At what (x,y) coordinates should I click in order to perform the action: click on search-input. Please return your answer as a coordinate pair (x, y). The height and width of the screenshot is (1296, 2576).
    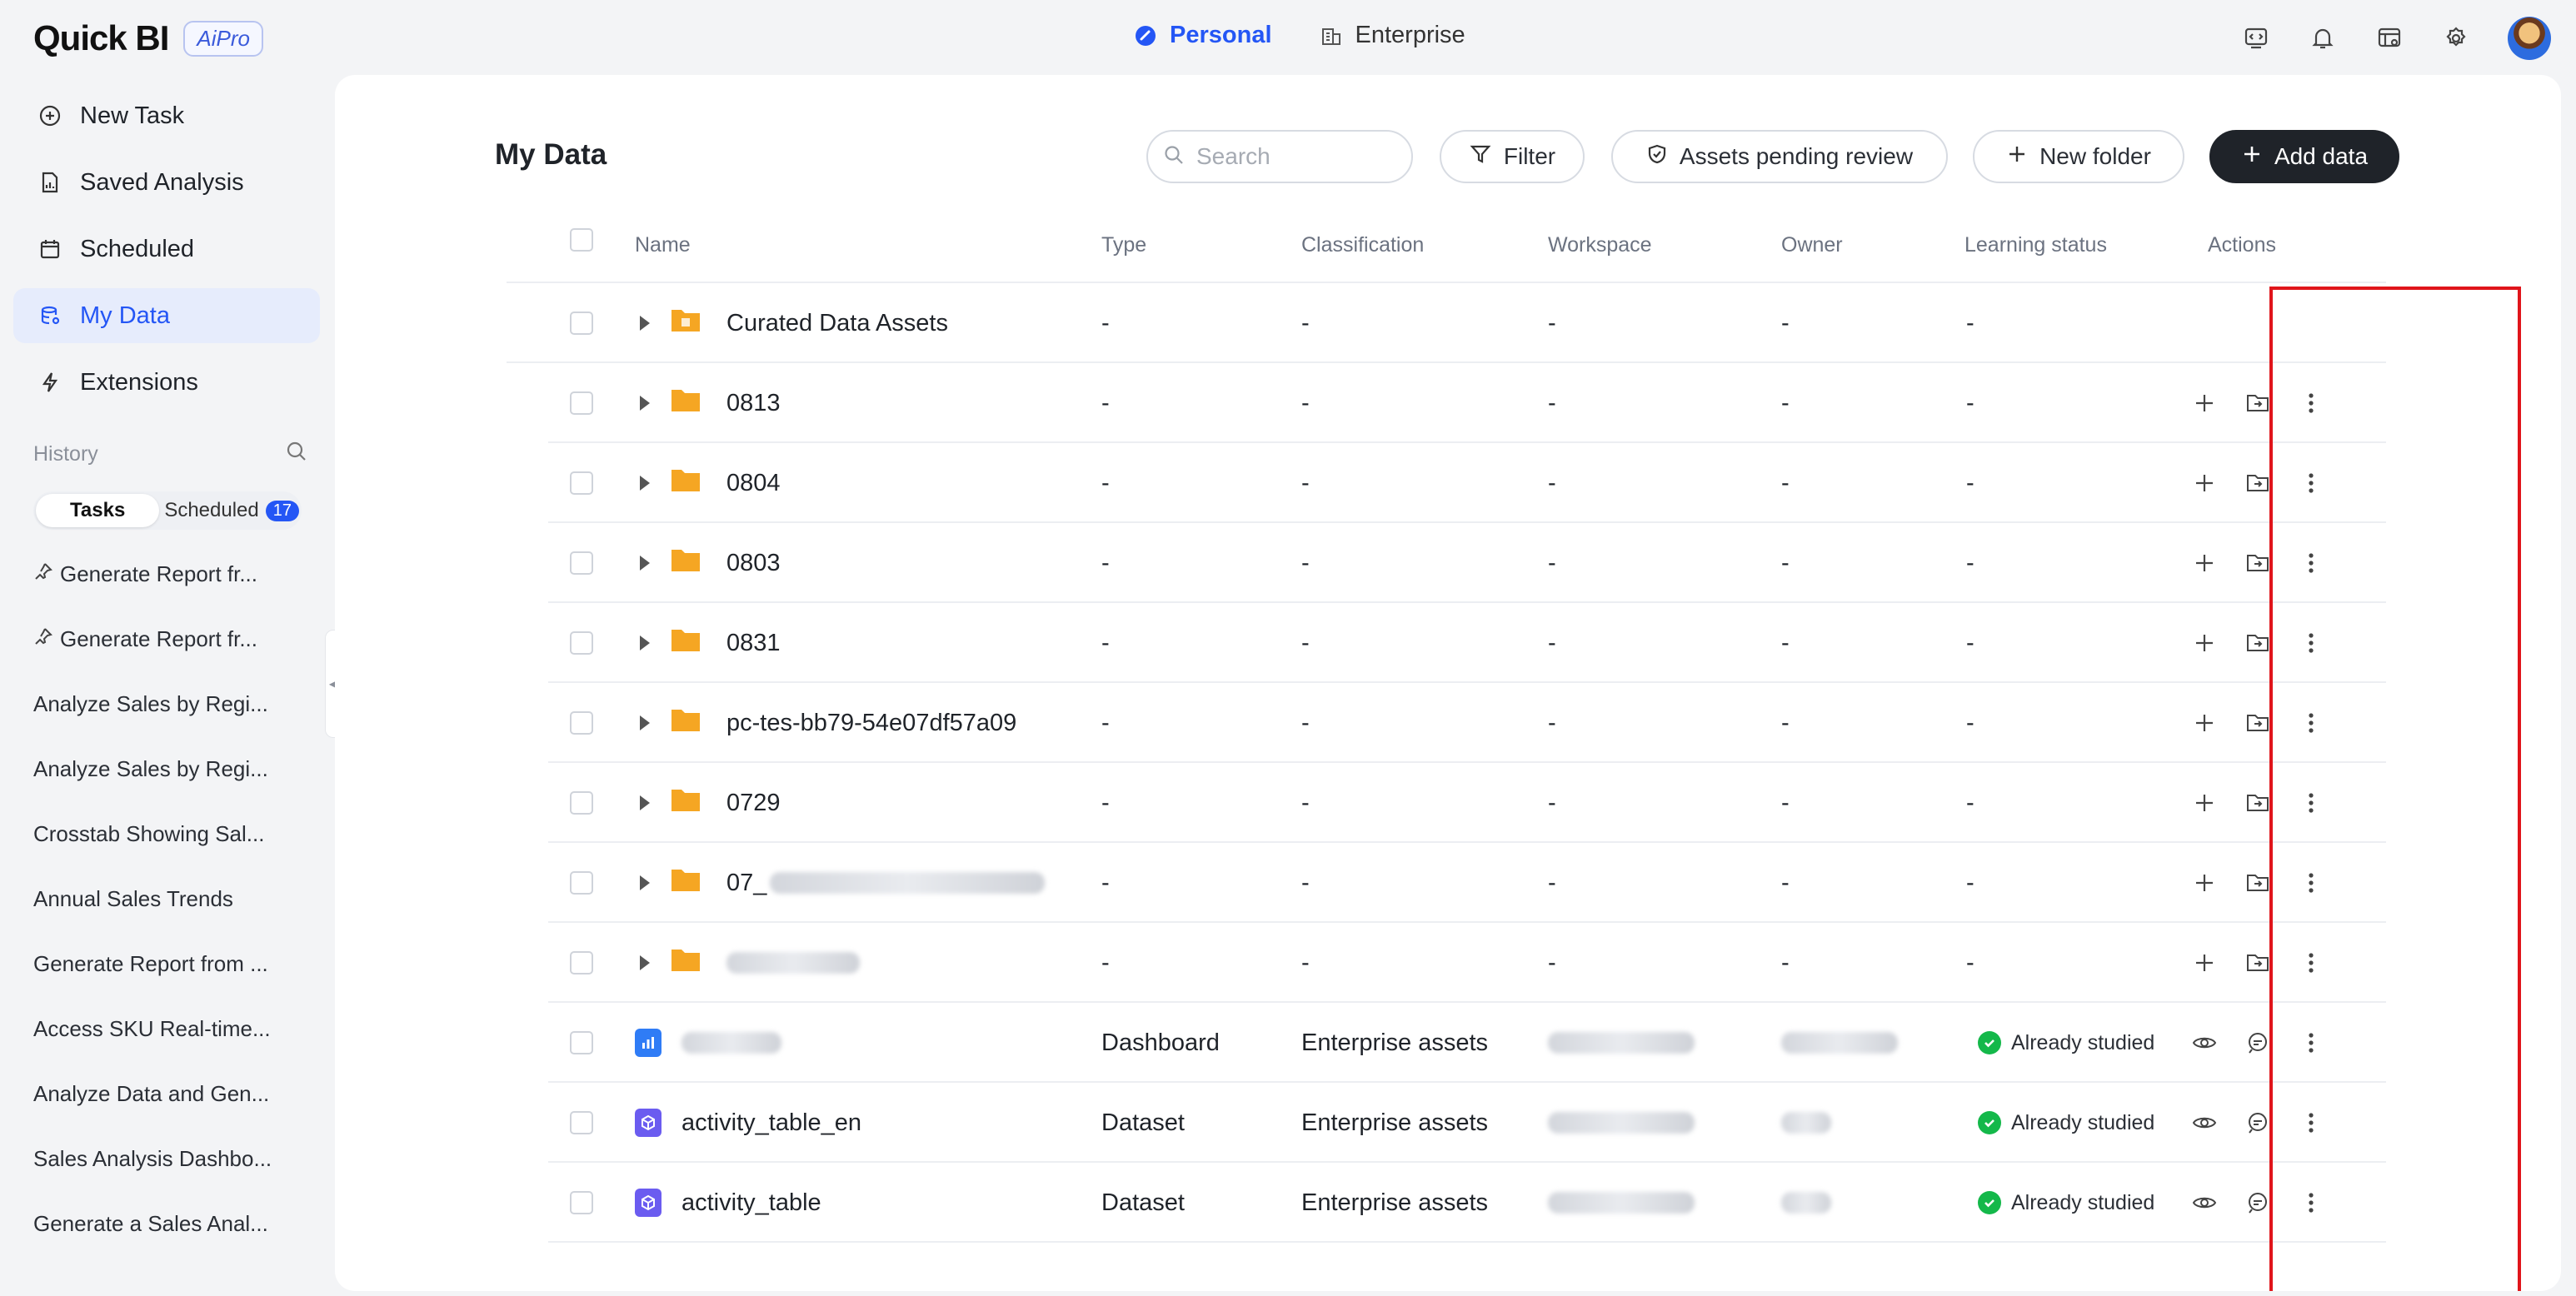
    Looking at the image, I should click on (1292, 156).